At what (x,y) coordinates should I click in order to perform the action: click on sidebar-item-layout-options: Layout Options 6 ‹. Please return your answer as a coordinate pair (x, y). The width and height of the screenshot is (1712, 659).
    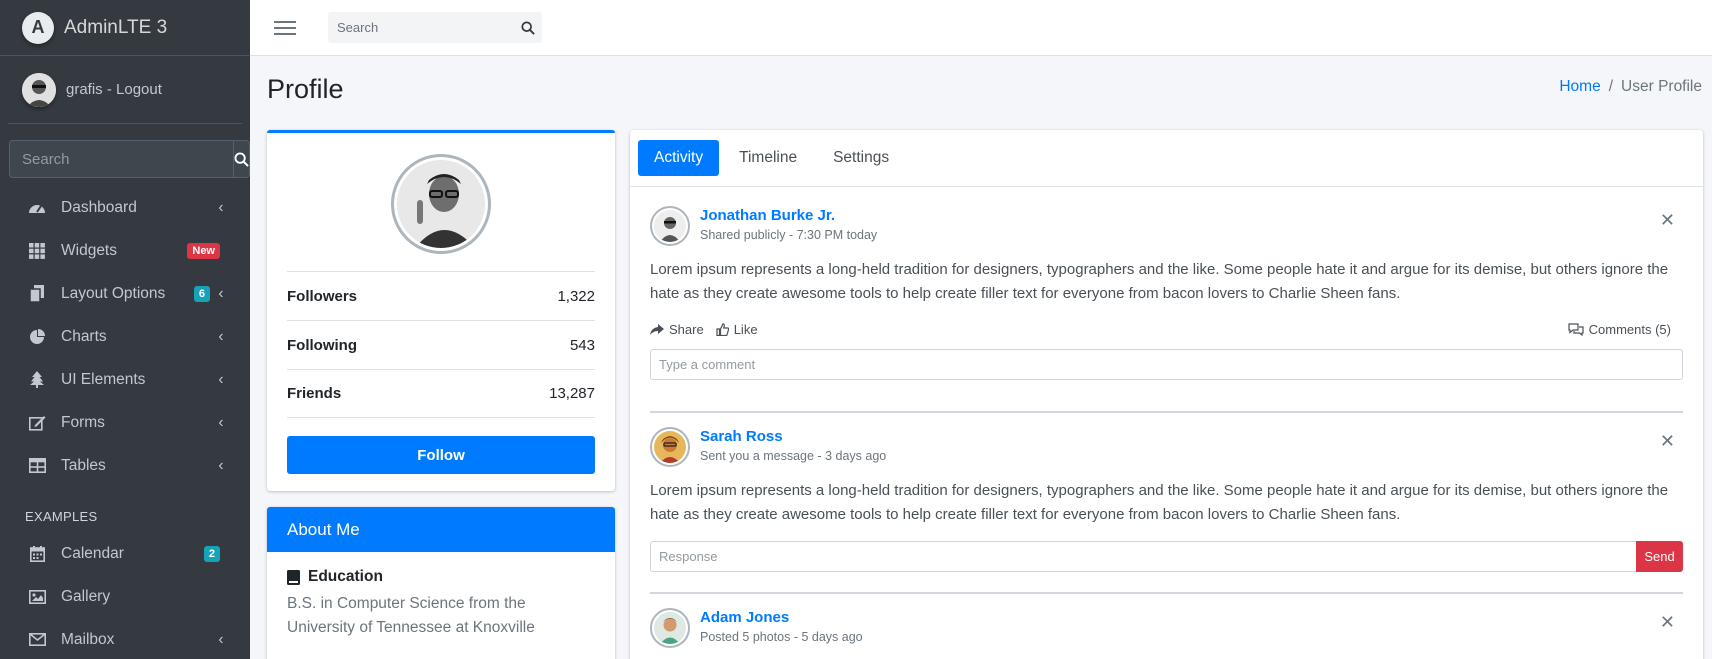
    Looking at the image, I should click on (125, 293).